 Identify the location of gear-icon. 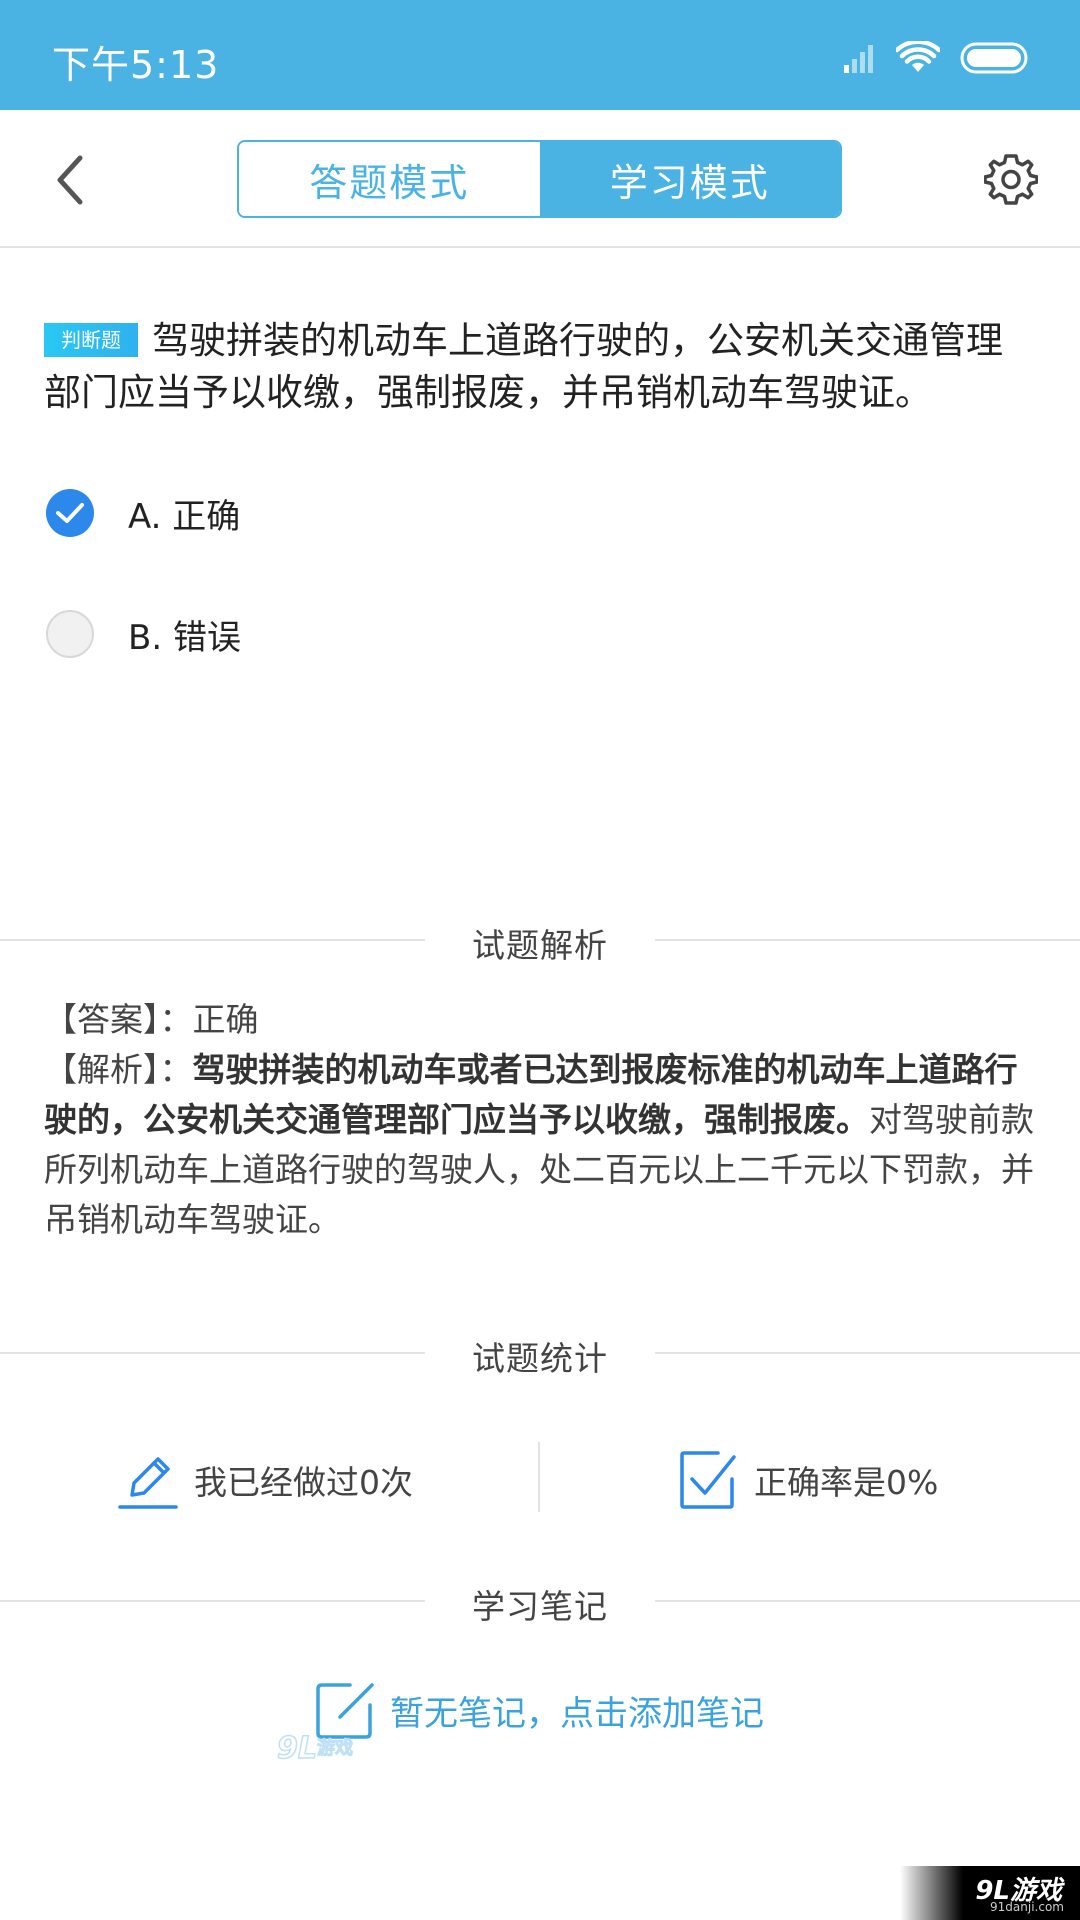
(1011, 179).